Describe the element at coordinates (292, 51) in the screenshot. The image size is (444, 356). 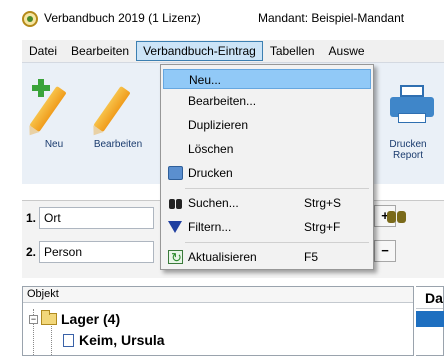
I see `menu-tabellen: Tabellen` at that location.